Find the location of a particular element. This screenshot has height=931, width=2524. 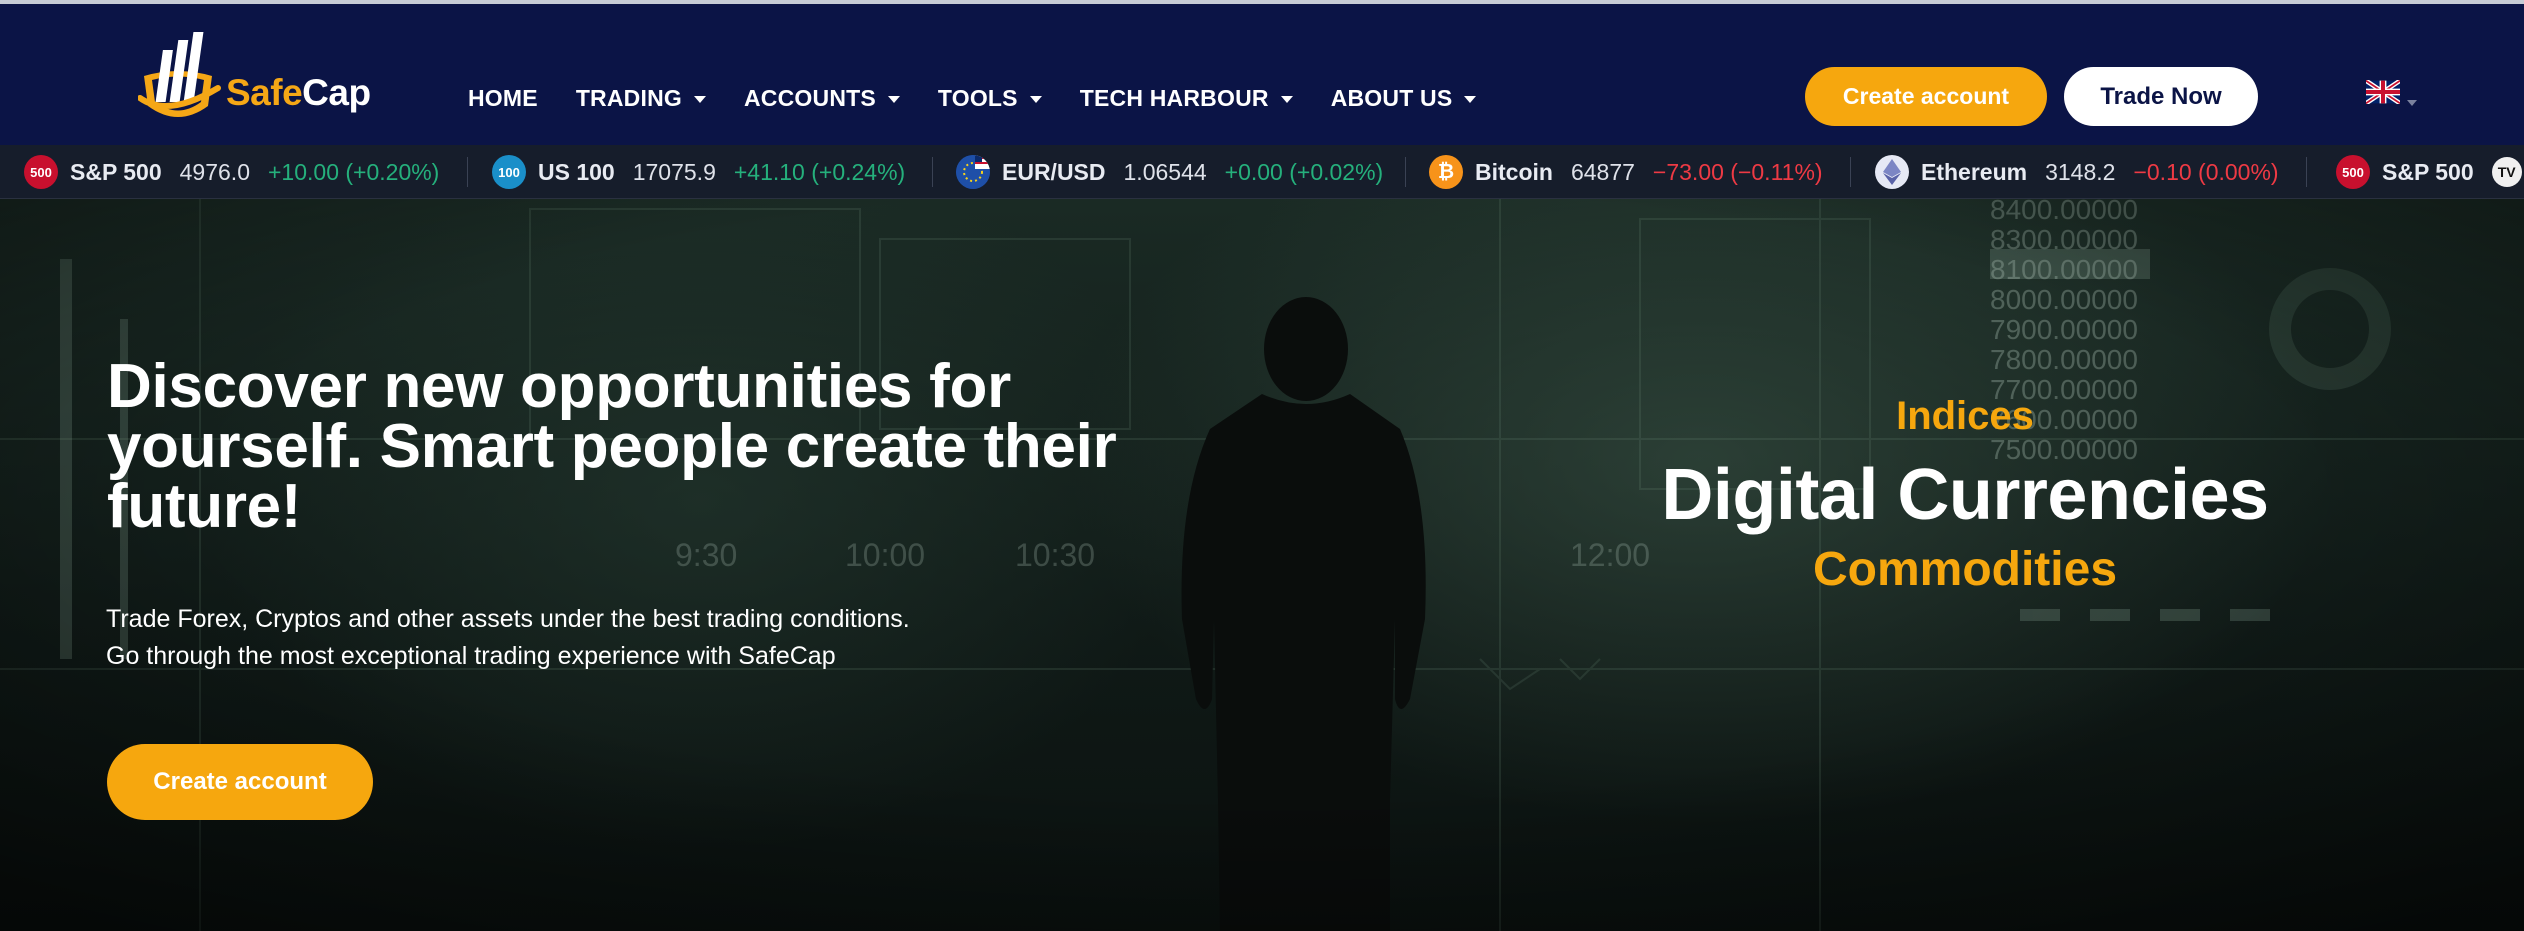

ticker-item: ₿ Bitcoin 64877 −73.00 (−0.11%) is located at coordinates (1626, 171).